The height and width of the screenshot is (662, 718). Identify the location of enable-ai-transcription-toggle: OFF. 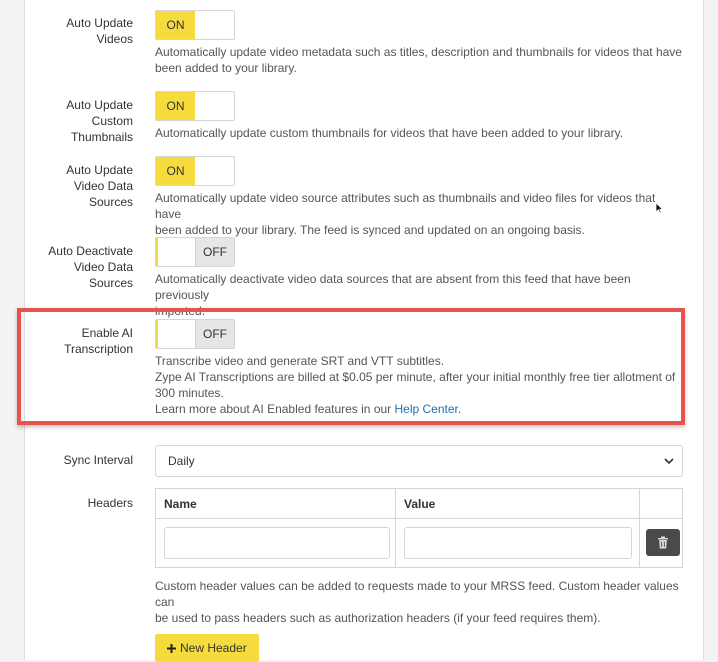
(195, 334).